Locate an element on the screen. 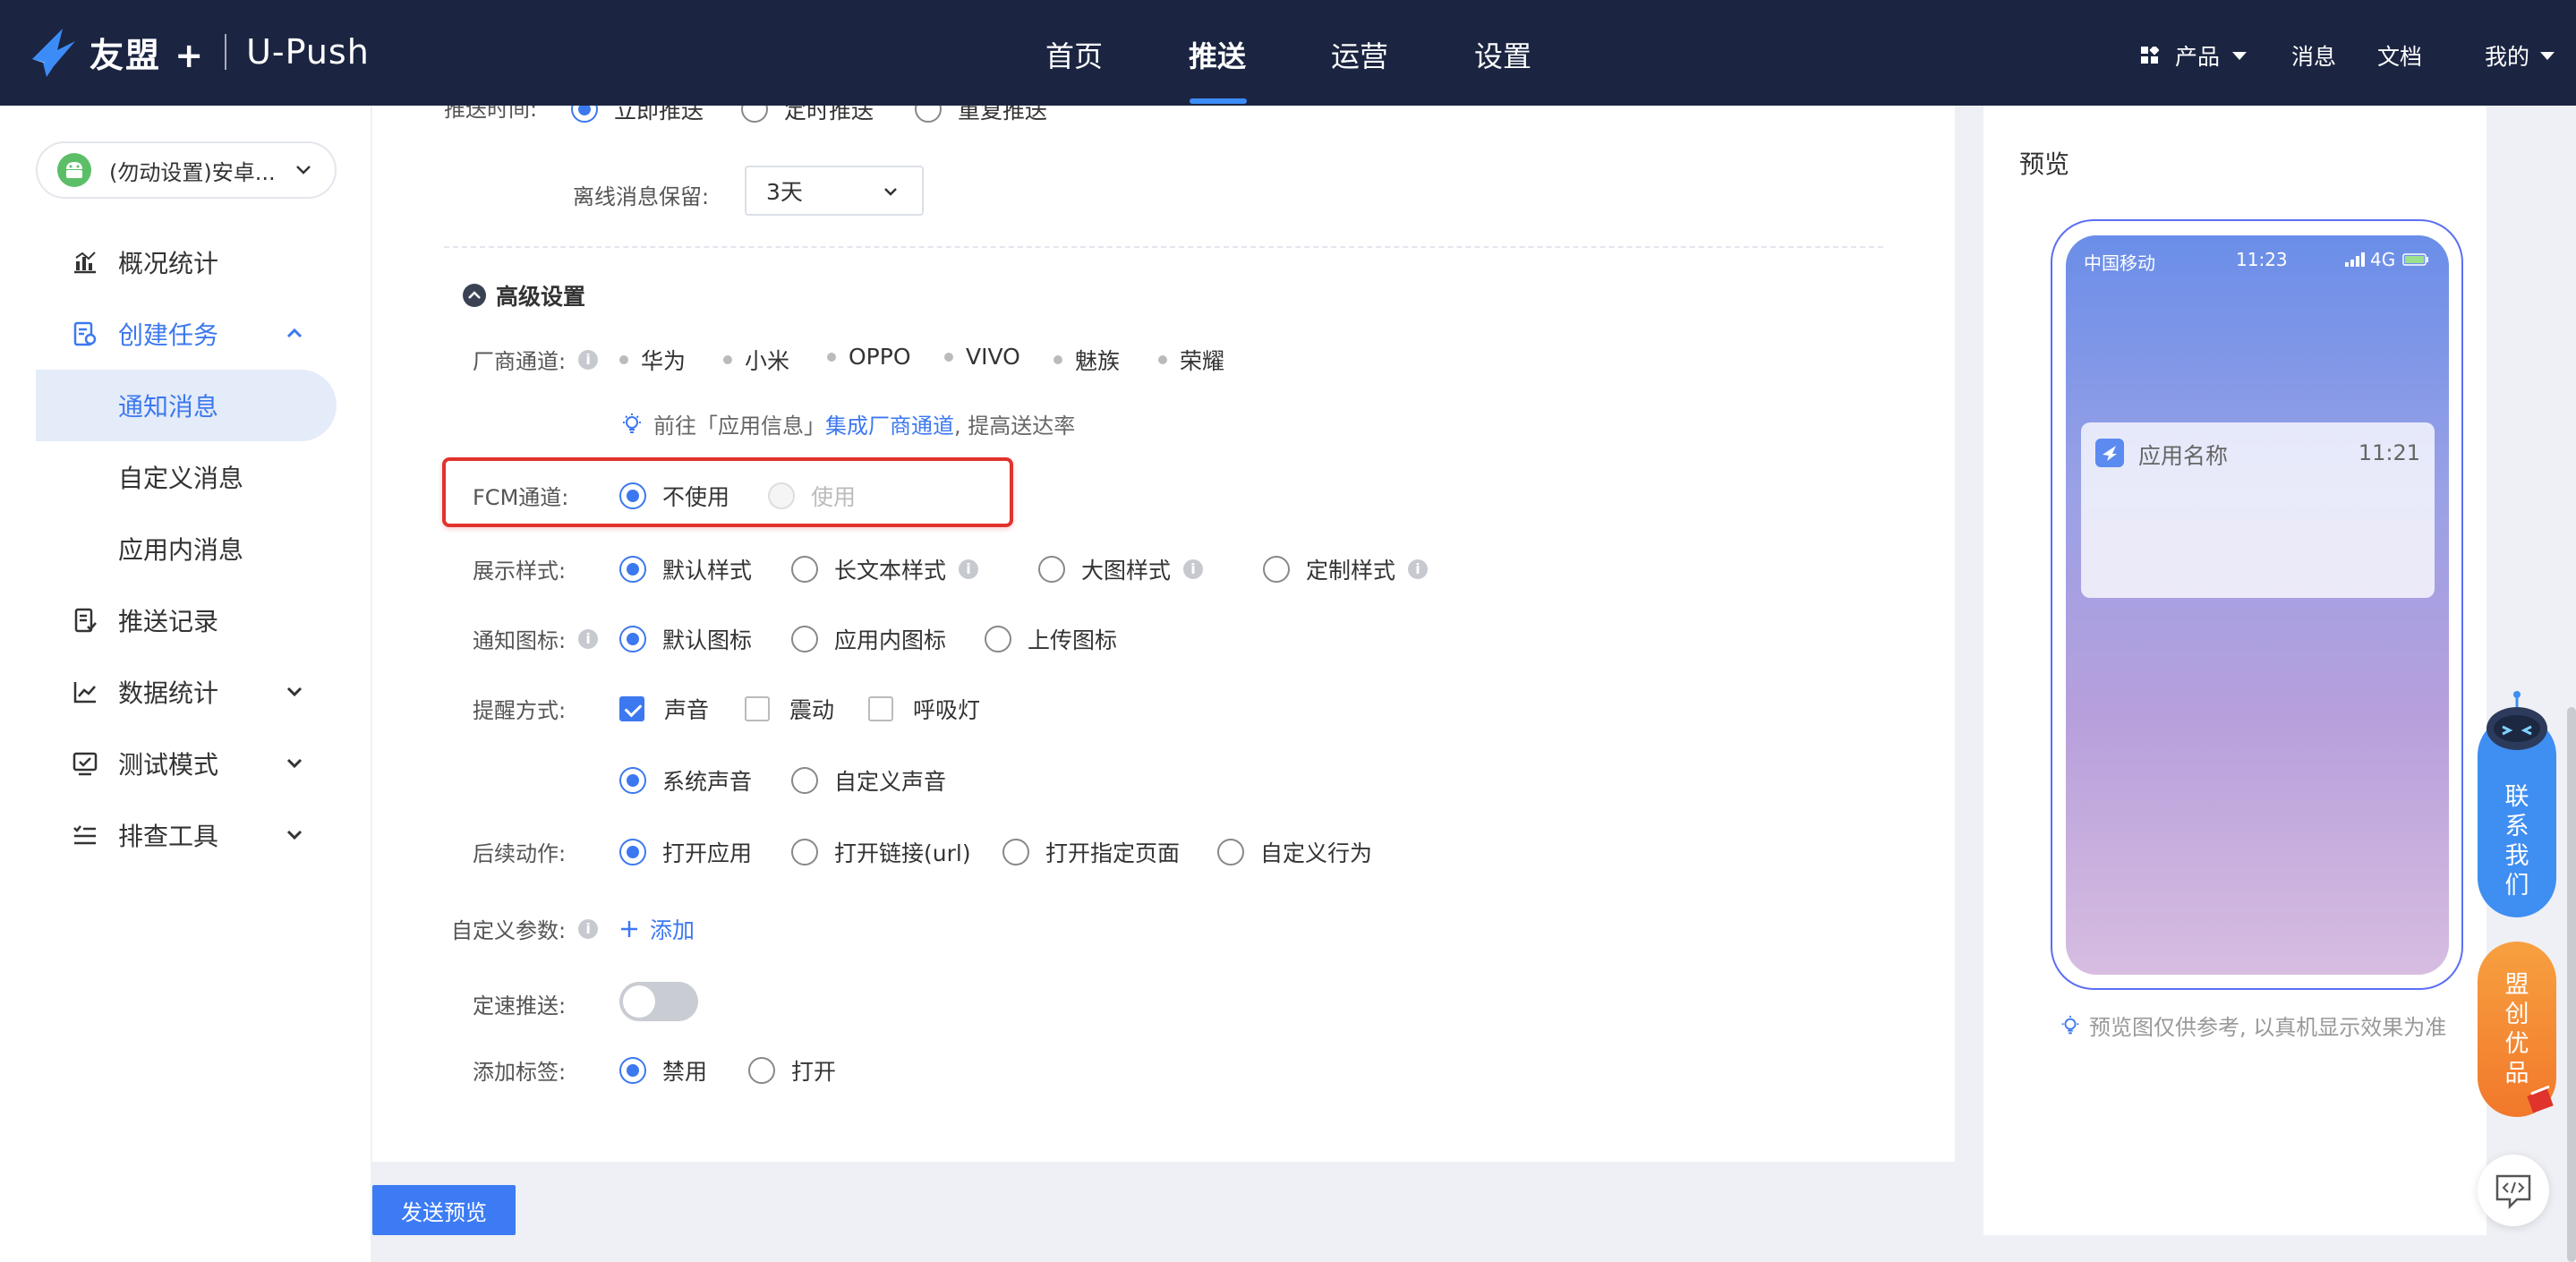  offline-select: 3天 is located at coordinates (834, 191).